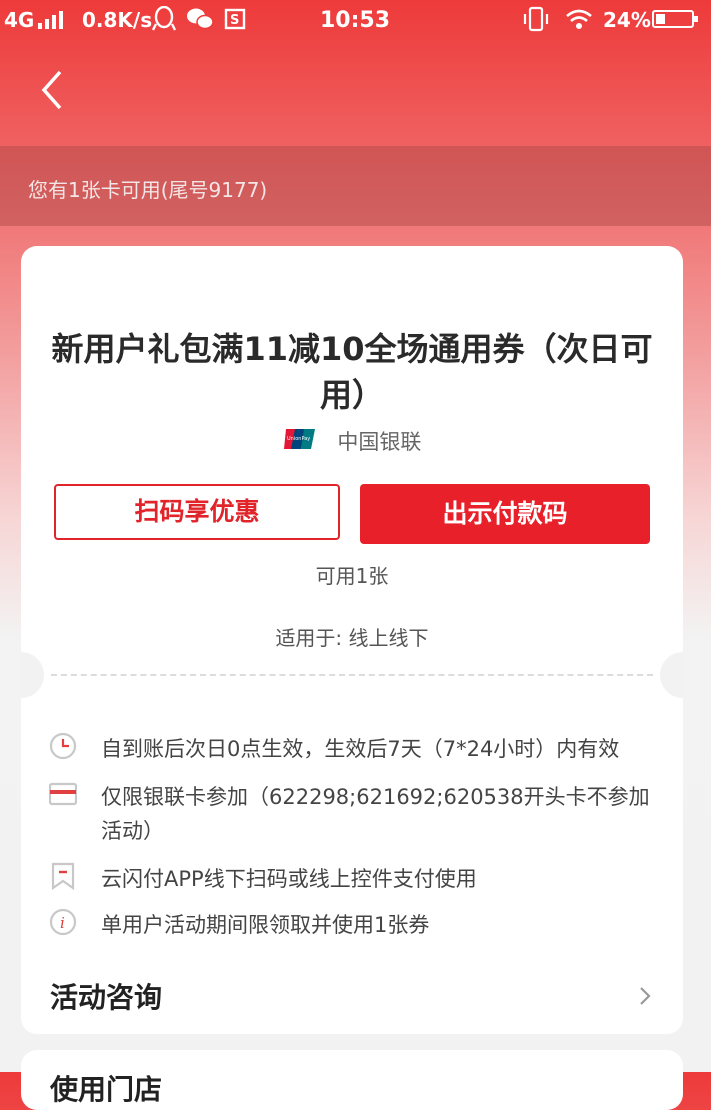  I want to click on card-notch-right, so click(671, 675).